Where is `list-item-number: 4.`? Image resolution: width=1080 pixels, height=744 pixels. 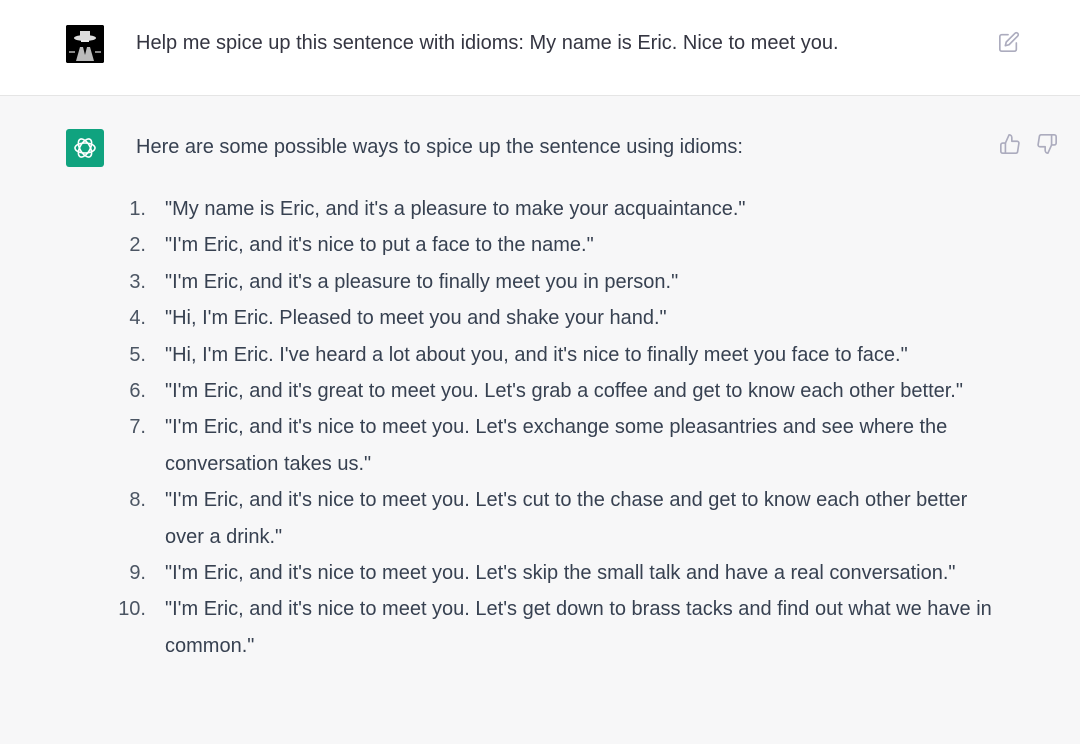 list-item-number: 4. is located at coordinates (137, 318).